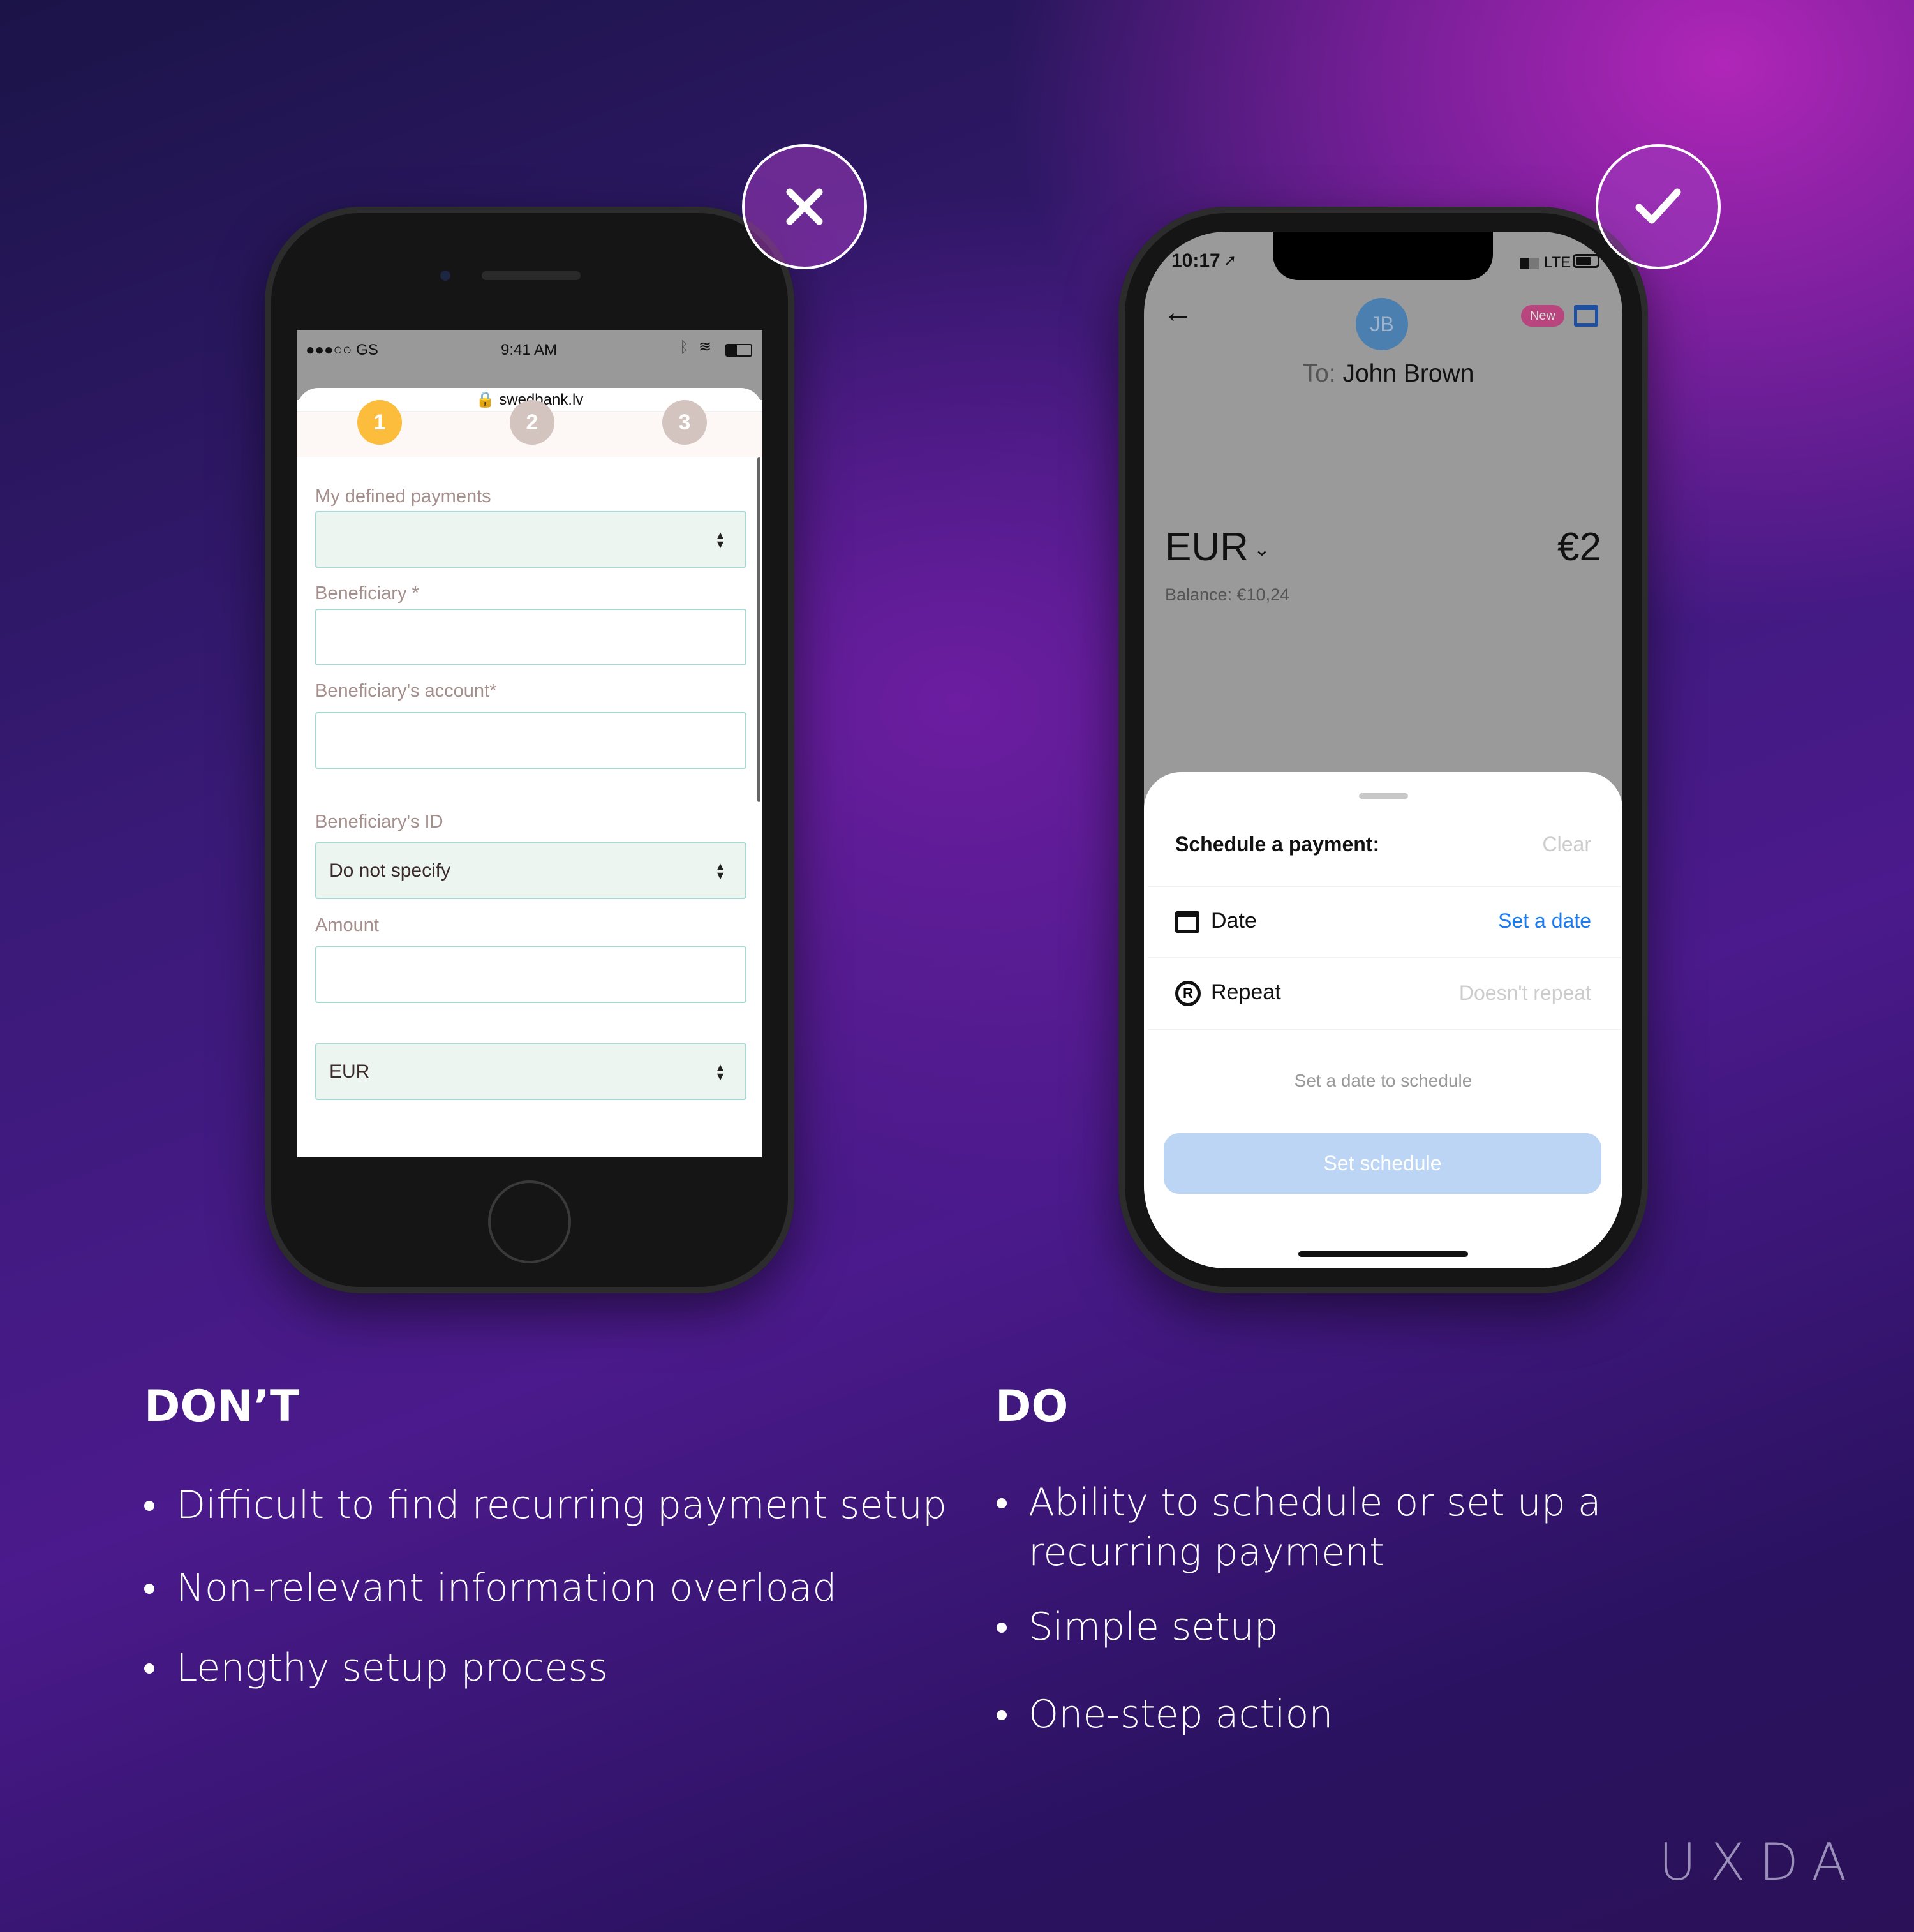 The width and height of the screenshot is (1914, 1932). I want to click on repeat-label-group: R Repeat, so click(1228, 994).